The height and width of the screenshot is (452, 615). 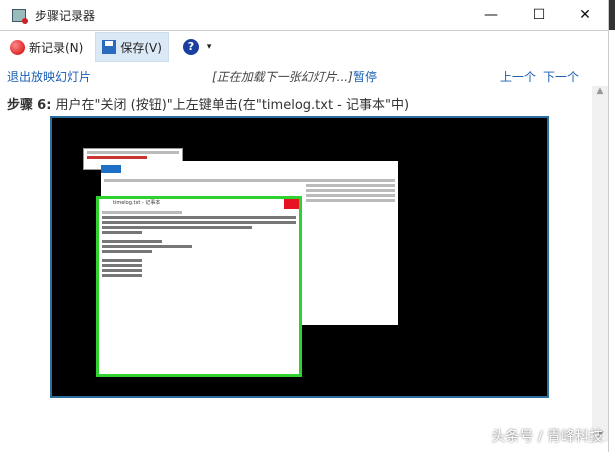 I want to click on step-number: 6:, so click(x=44, y=105).